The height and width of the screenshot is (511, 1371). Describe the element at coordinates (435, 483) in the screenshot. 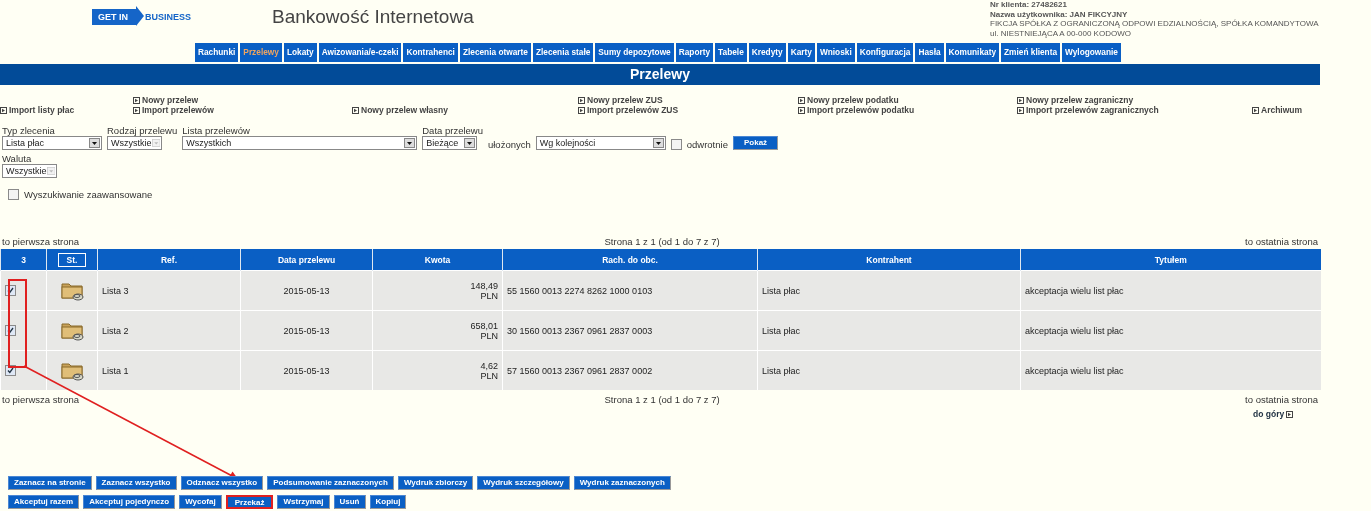

I see `action-button: Wydruk zbiorczy` at that location.